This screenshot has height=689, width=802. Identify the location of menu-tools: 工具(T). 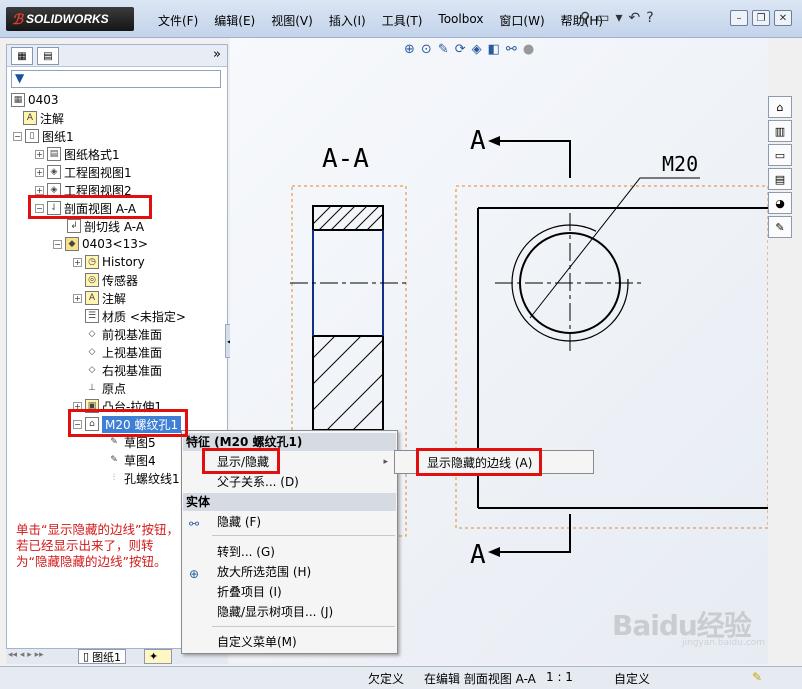
(402, 20).